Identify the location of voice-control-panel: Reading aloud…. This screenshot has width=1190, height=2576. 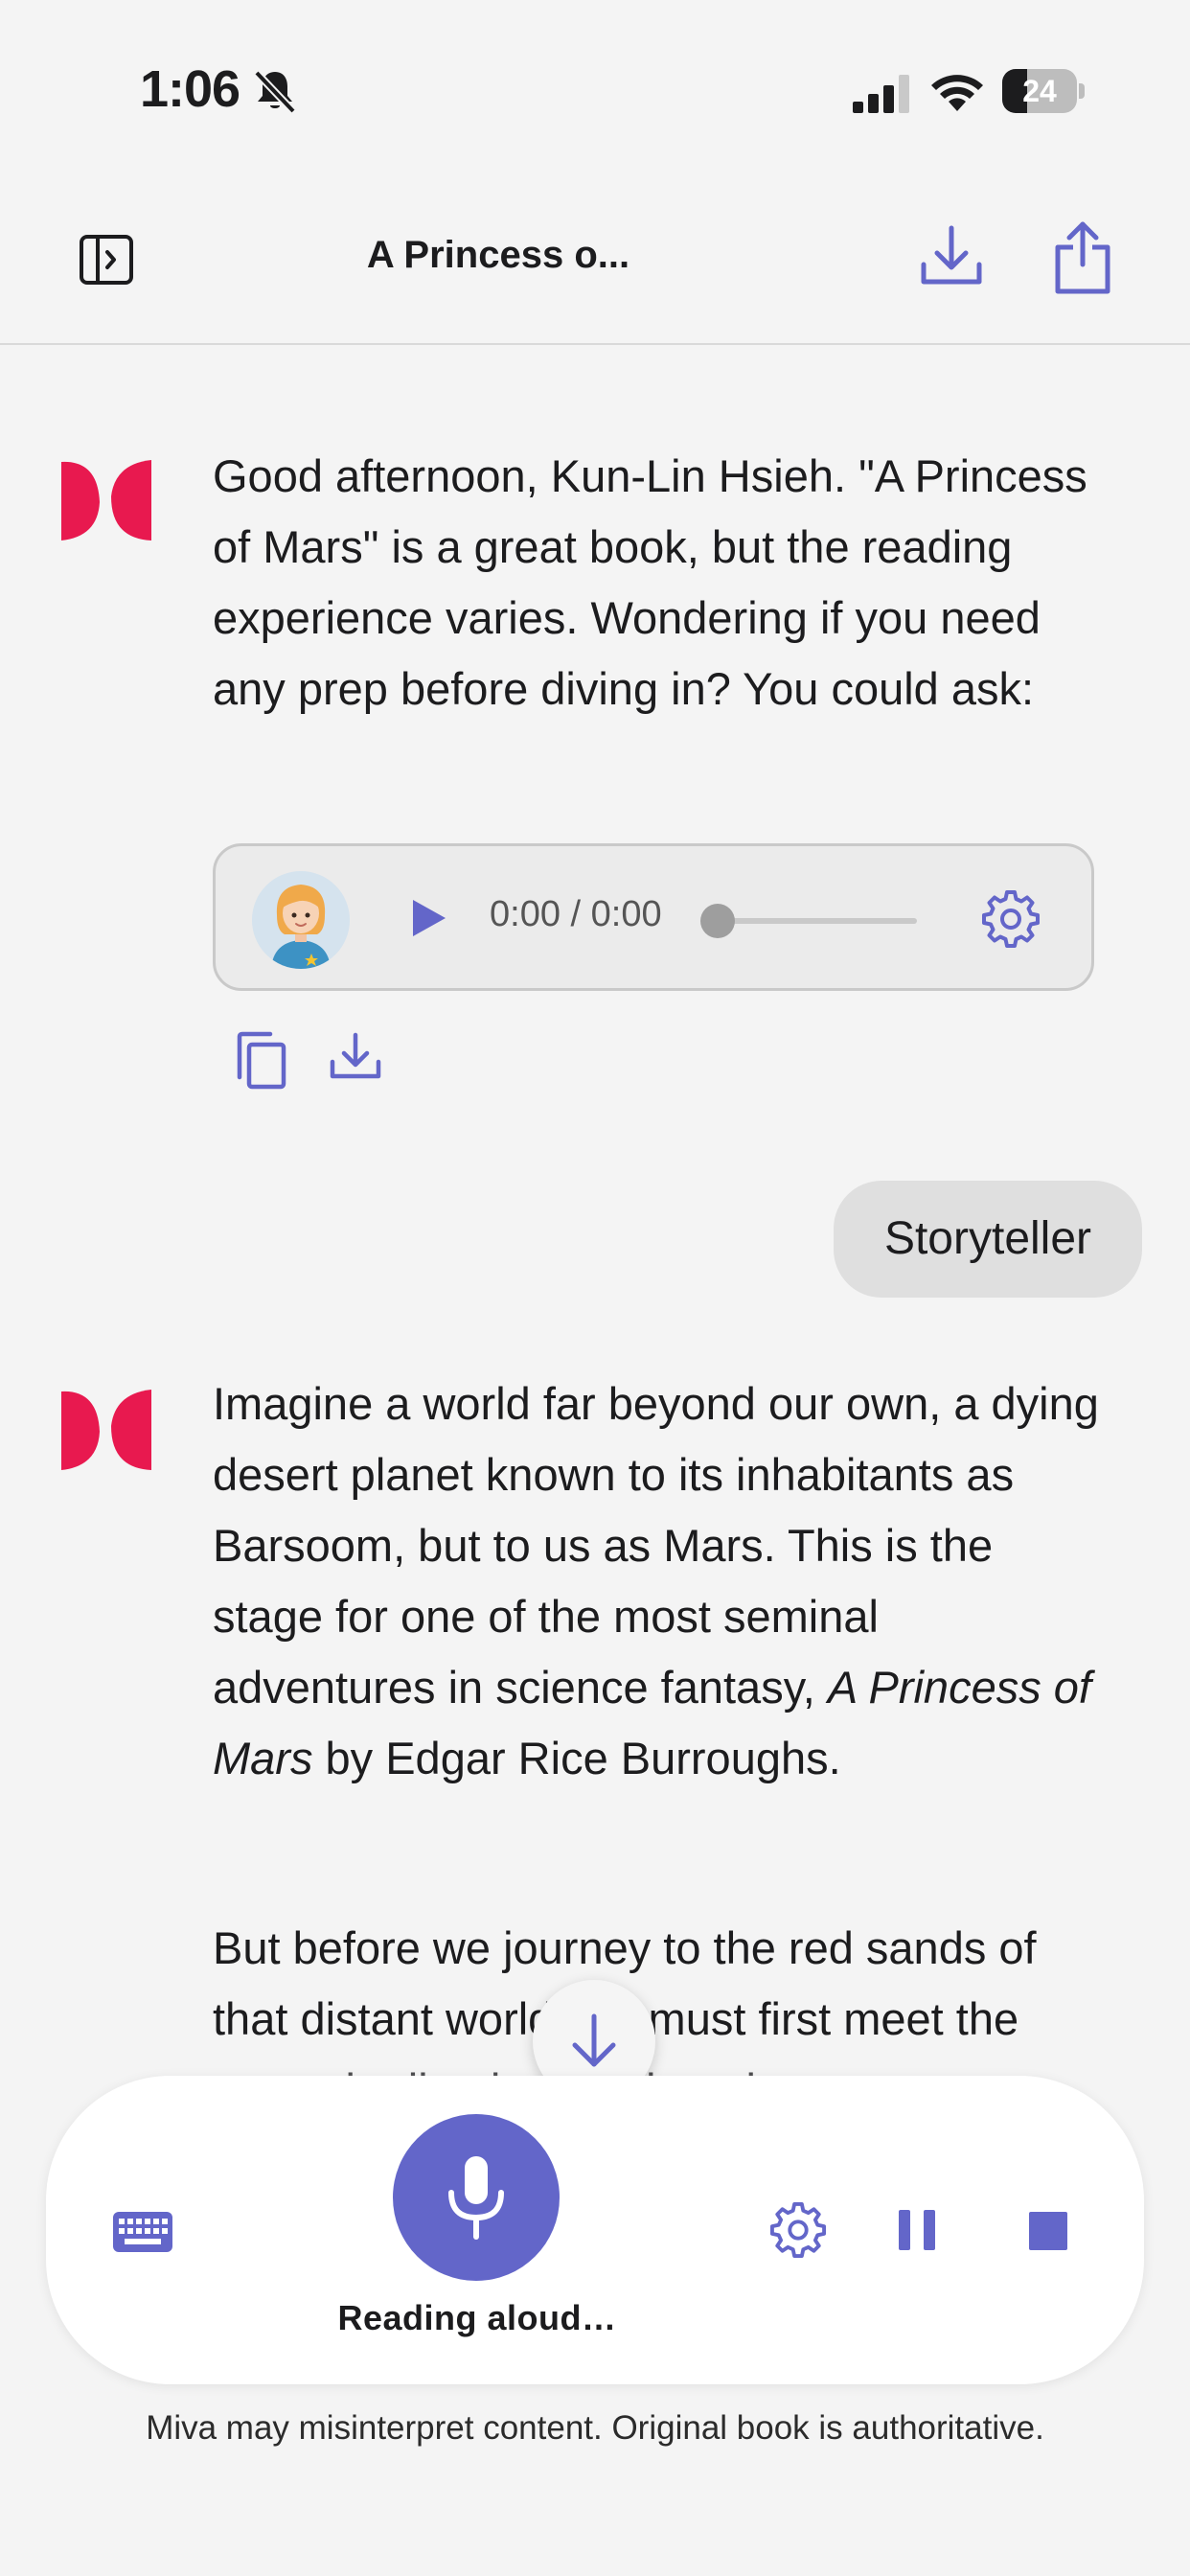
(595, 2230).